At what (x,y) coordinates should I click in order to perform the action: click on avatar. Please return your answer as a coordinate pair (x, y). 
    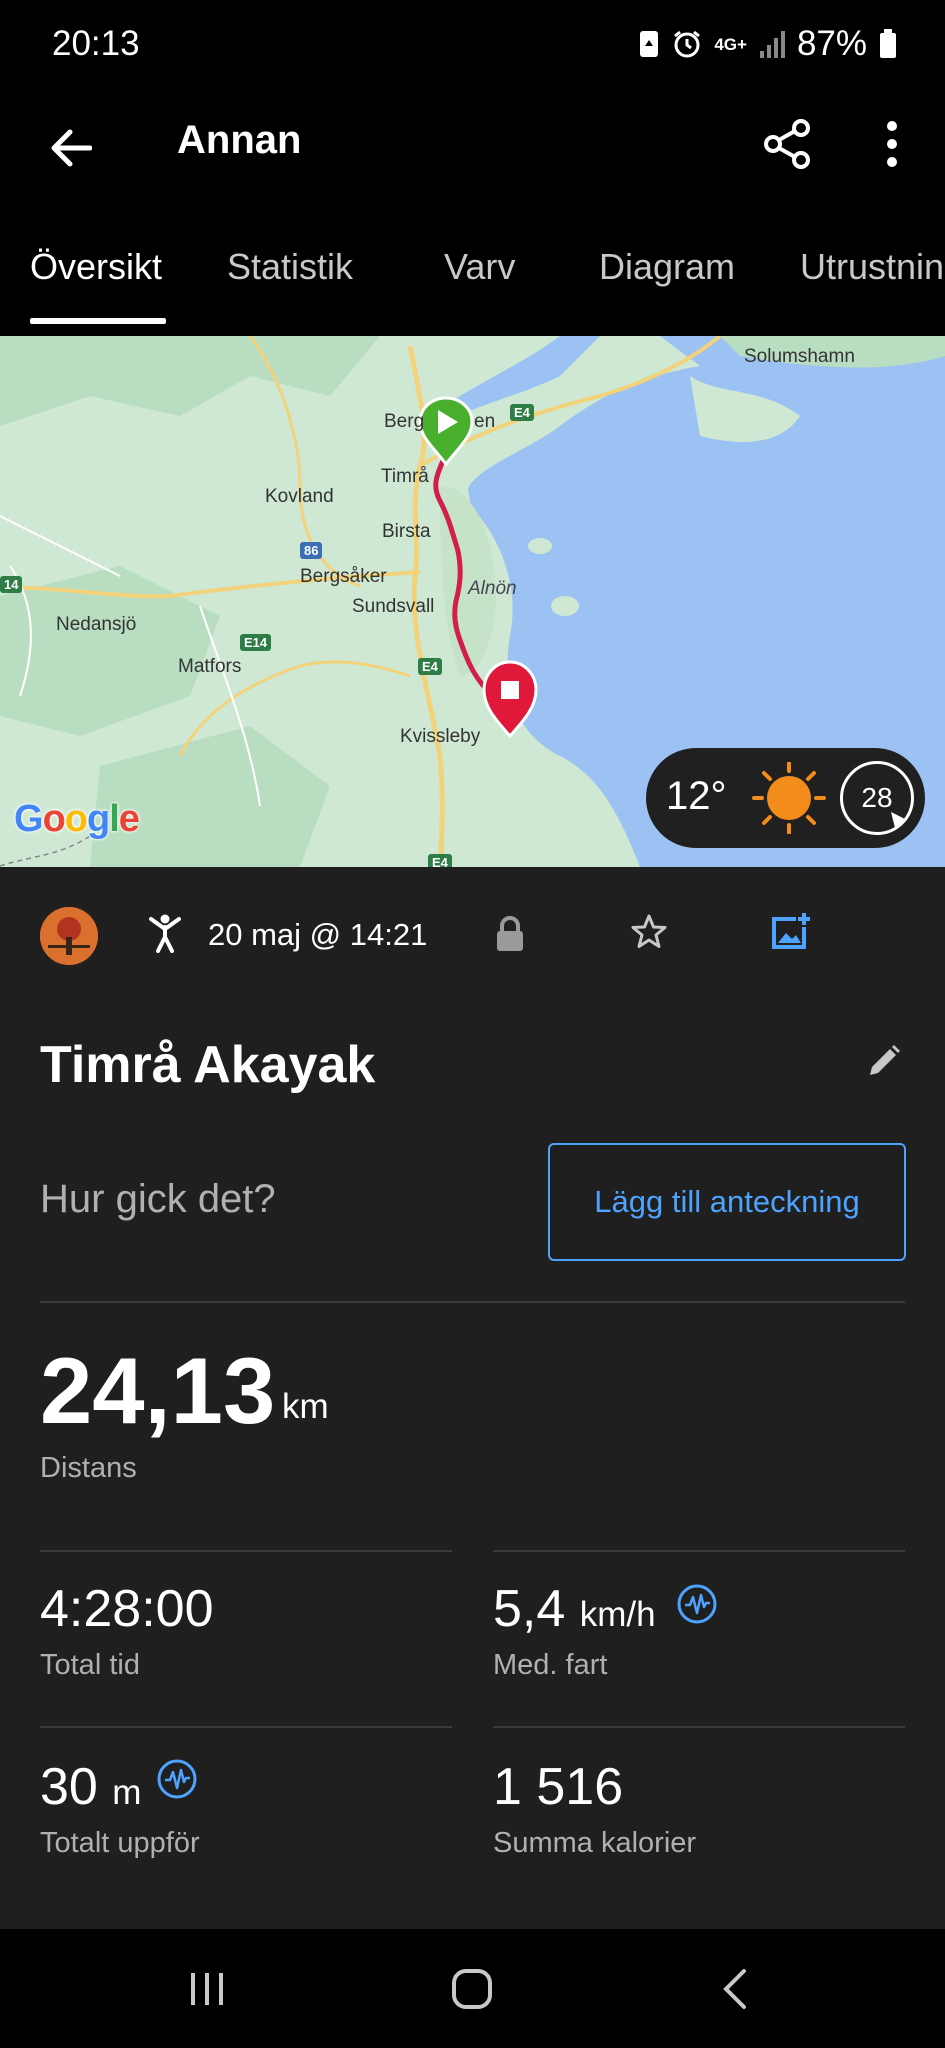
    Looking at the image, I should click on (69, 936).